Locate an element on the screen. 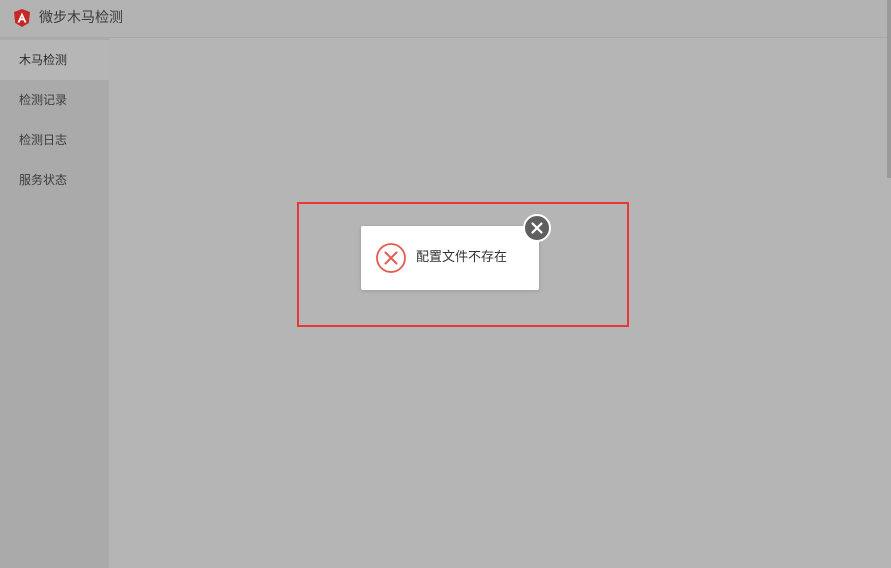 The image size is (891, 568). error-toast: 配置文件不存在 is located at coordinates (450, 258).